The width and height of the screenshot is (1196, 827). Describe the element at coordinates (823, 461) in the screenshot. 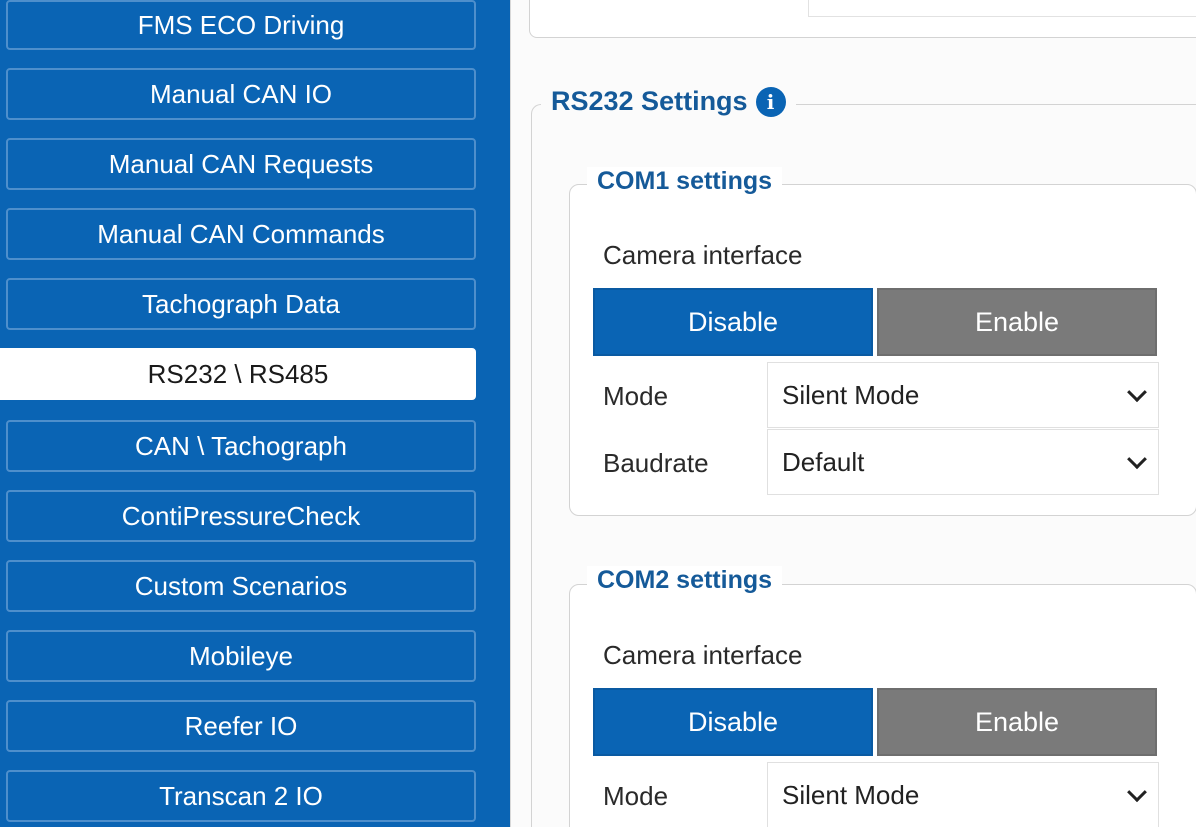

I see `com1-baudrate-value: Default` at that location.